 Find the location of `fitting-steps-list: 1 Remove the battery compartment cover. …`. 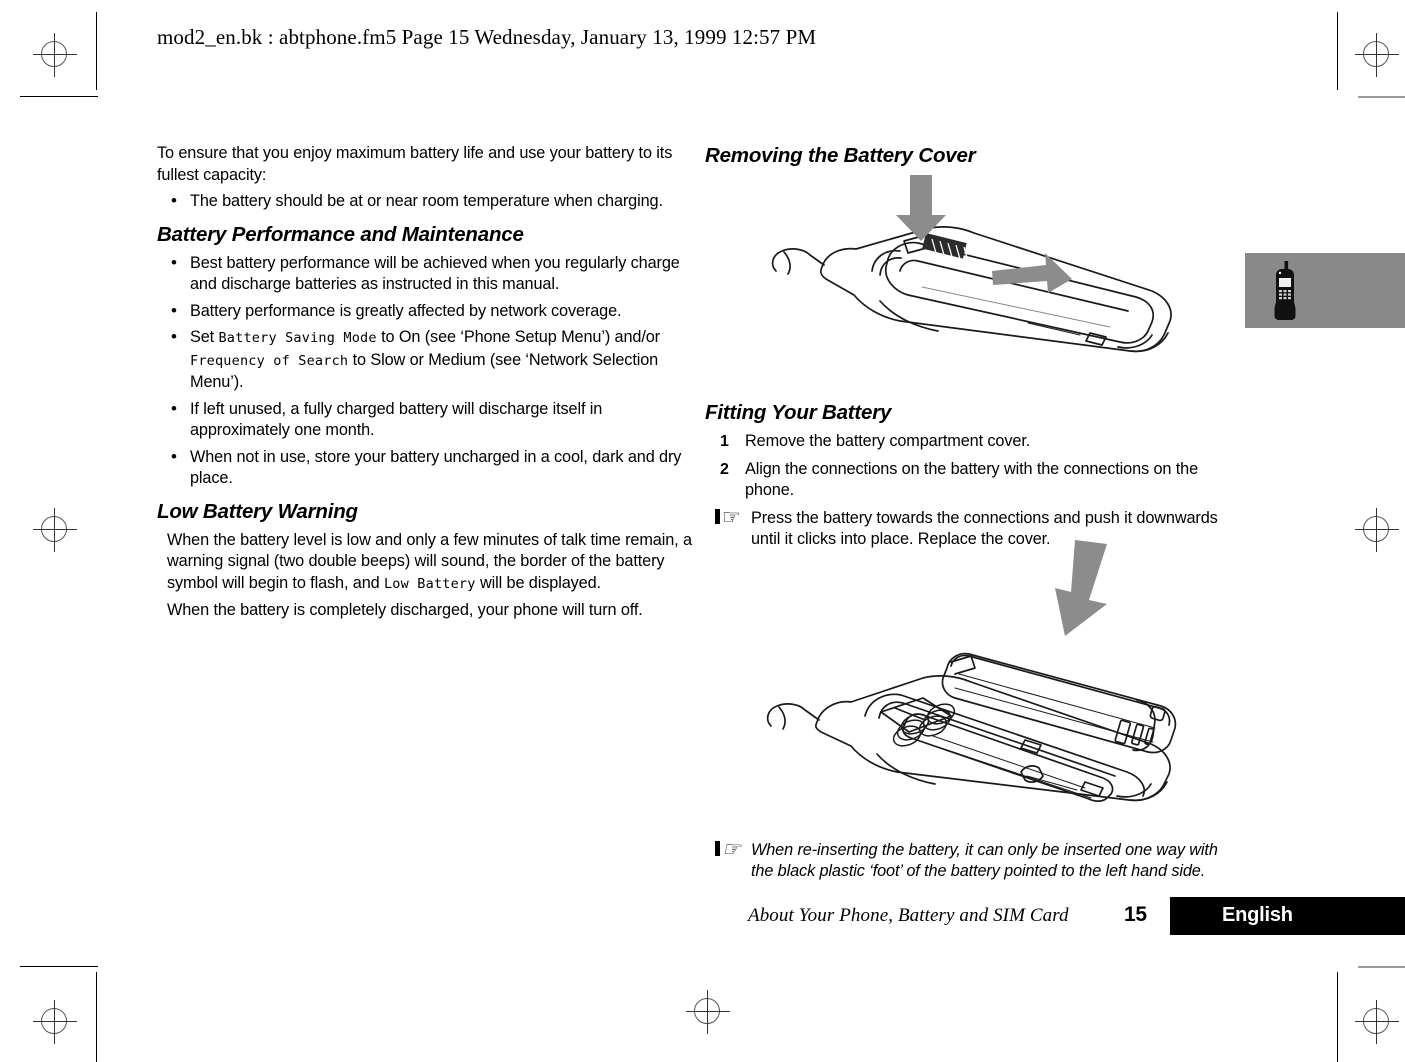

fitting-steps-list: 1 Remove the battery compartment cover. … is located at coordinates (972, 466).